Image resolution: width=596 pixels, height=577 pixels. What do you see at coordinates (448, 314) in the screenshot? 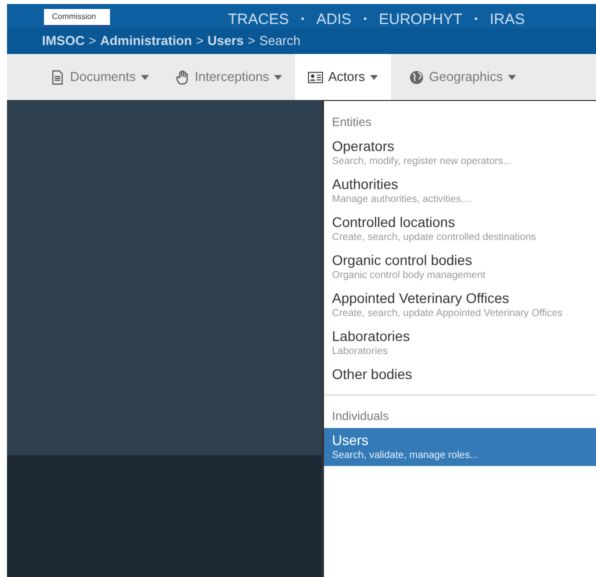
I see `menu-item-description: Create, search, update Appointed Veterinary Offices` at bounding box center [448, 314].